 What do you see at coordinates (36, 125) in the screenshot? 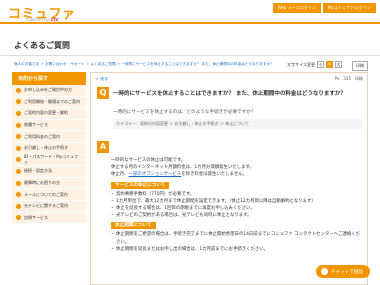
I see `sidebar-item-label: 各種サービス` at bounding box center [36, 125].